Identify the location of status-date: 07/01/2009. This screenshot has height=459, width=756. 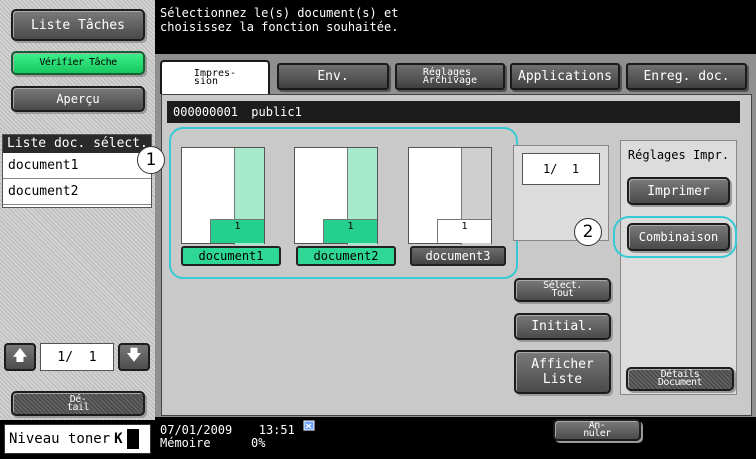
(196, 430).